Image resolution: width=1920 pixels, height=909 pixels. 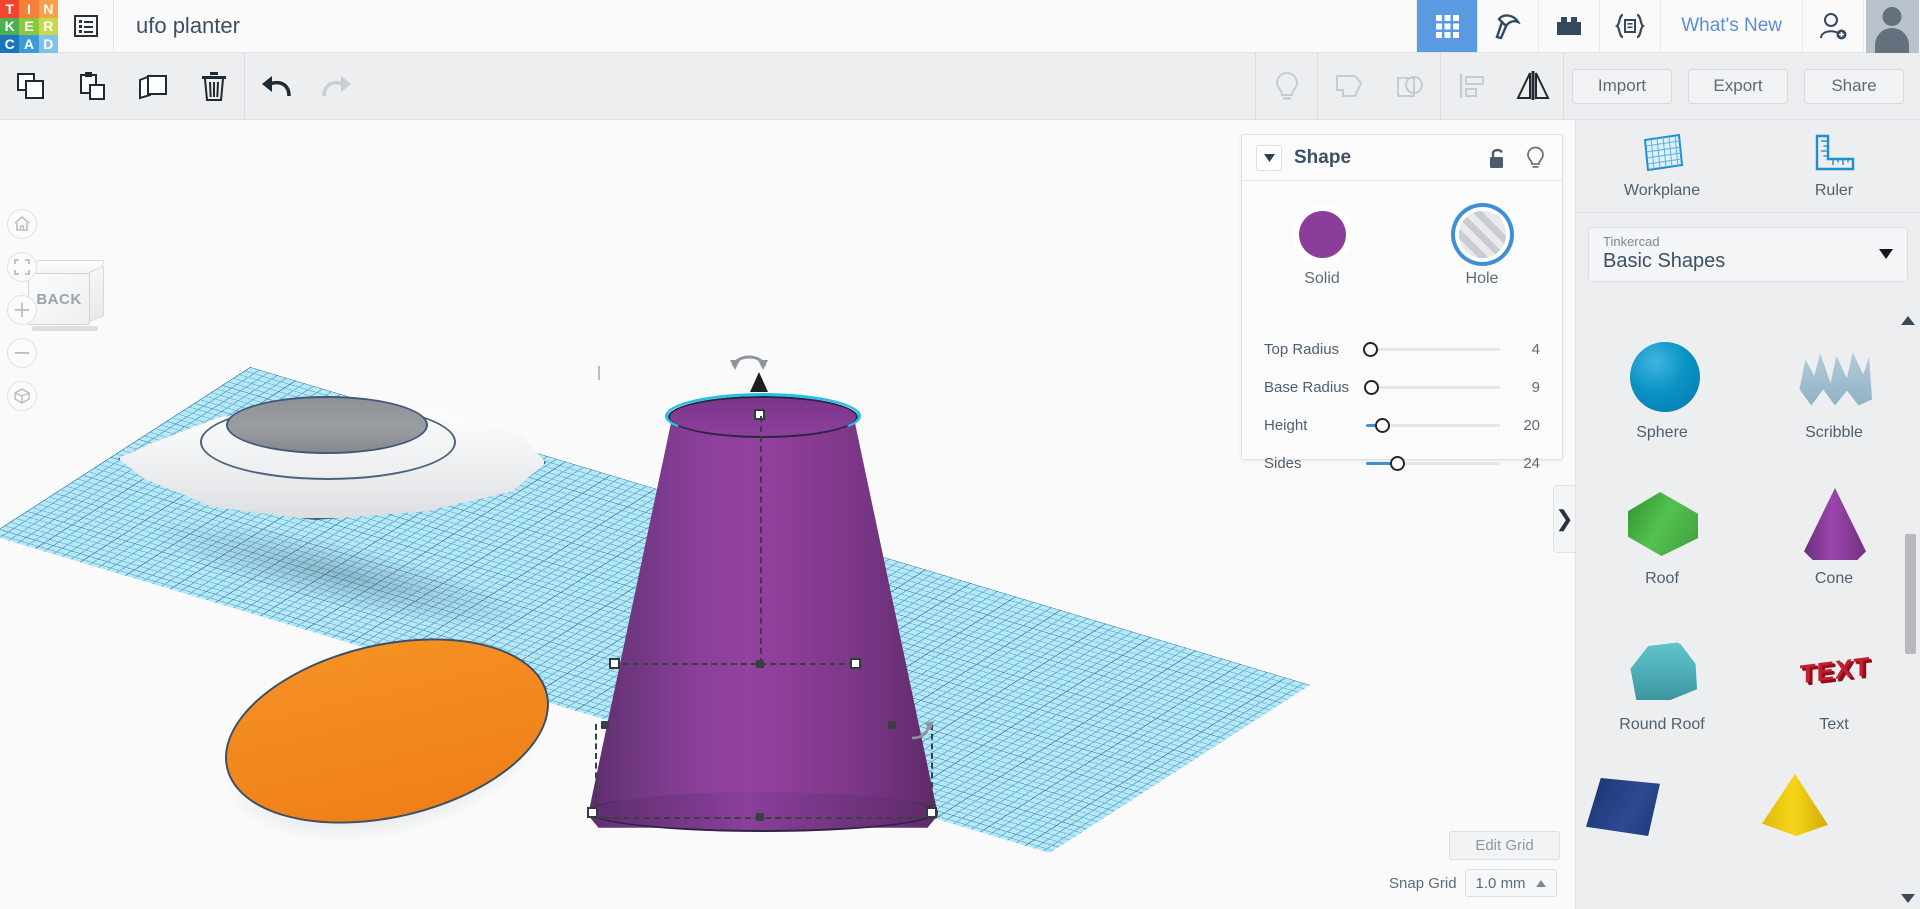 What do you see at coordinates (1662, 377) in the screenshot?
I see `sphere-thumbnail` at bounding box center [1662, 377].